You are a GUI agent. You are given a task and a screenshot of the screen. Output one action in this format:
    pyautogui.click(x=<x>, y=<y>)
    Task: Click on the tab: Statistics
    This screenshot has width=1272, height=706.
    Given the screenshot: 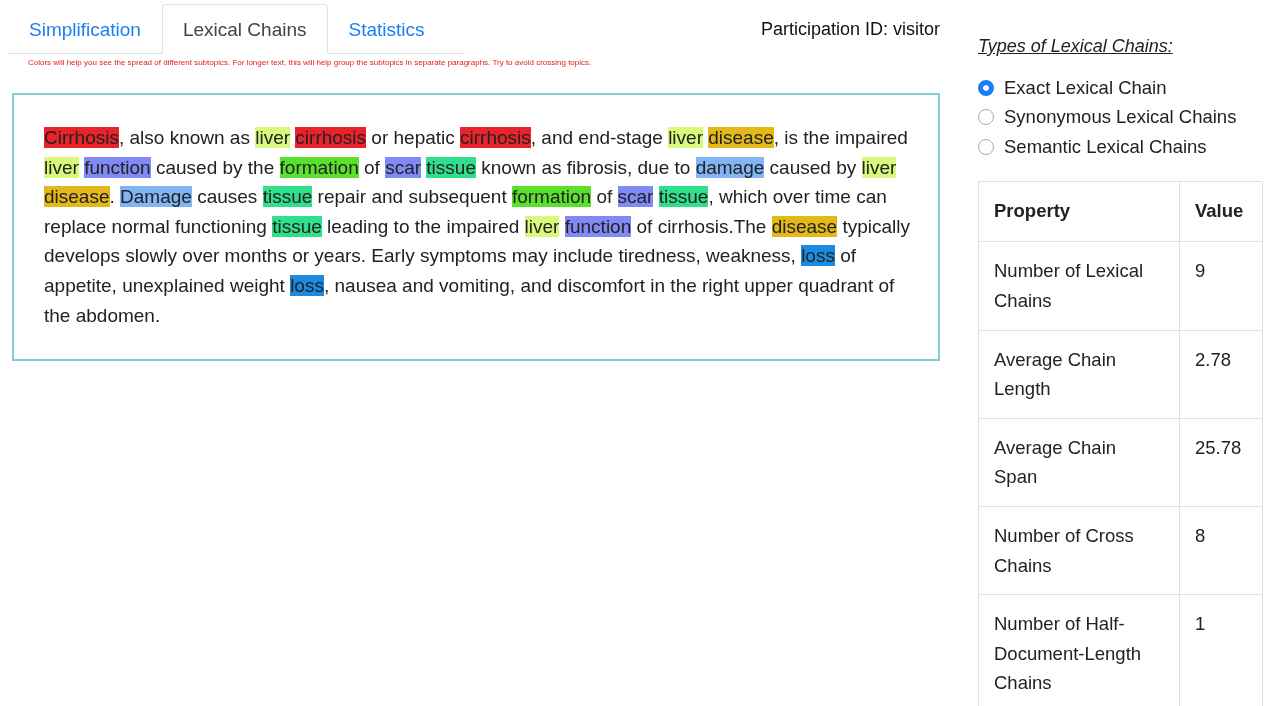 What is the action you would take?
    pyautogui.click(x=386, y=29)
    